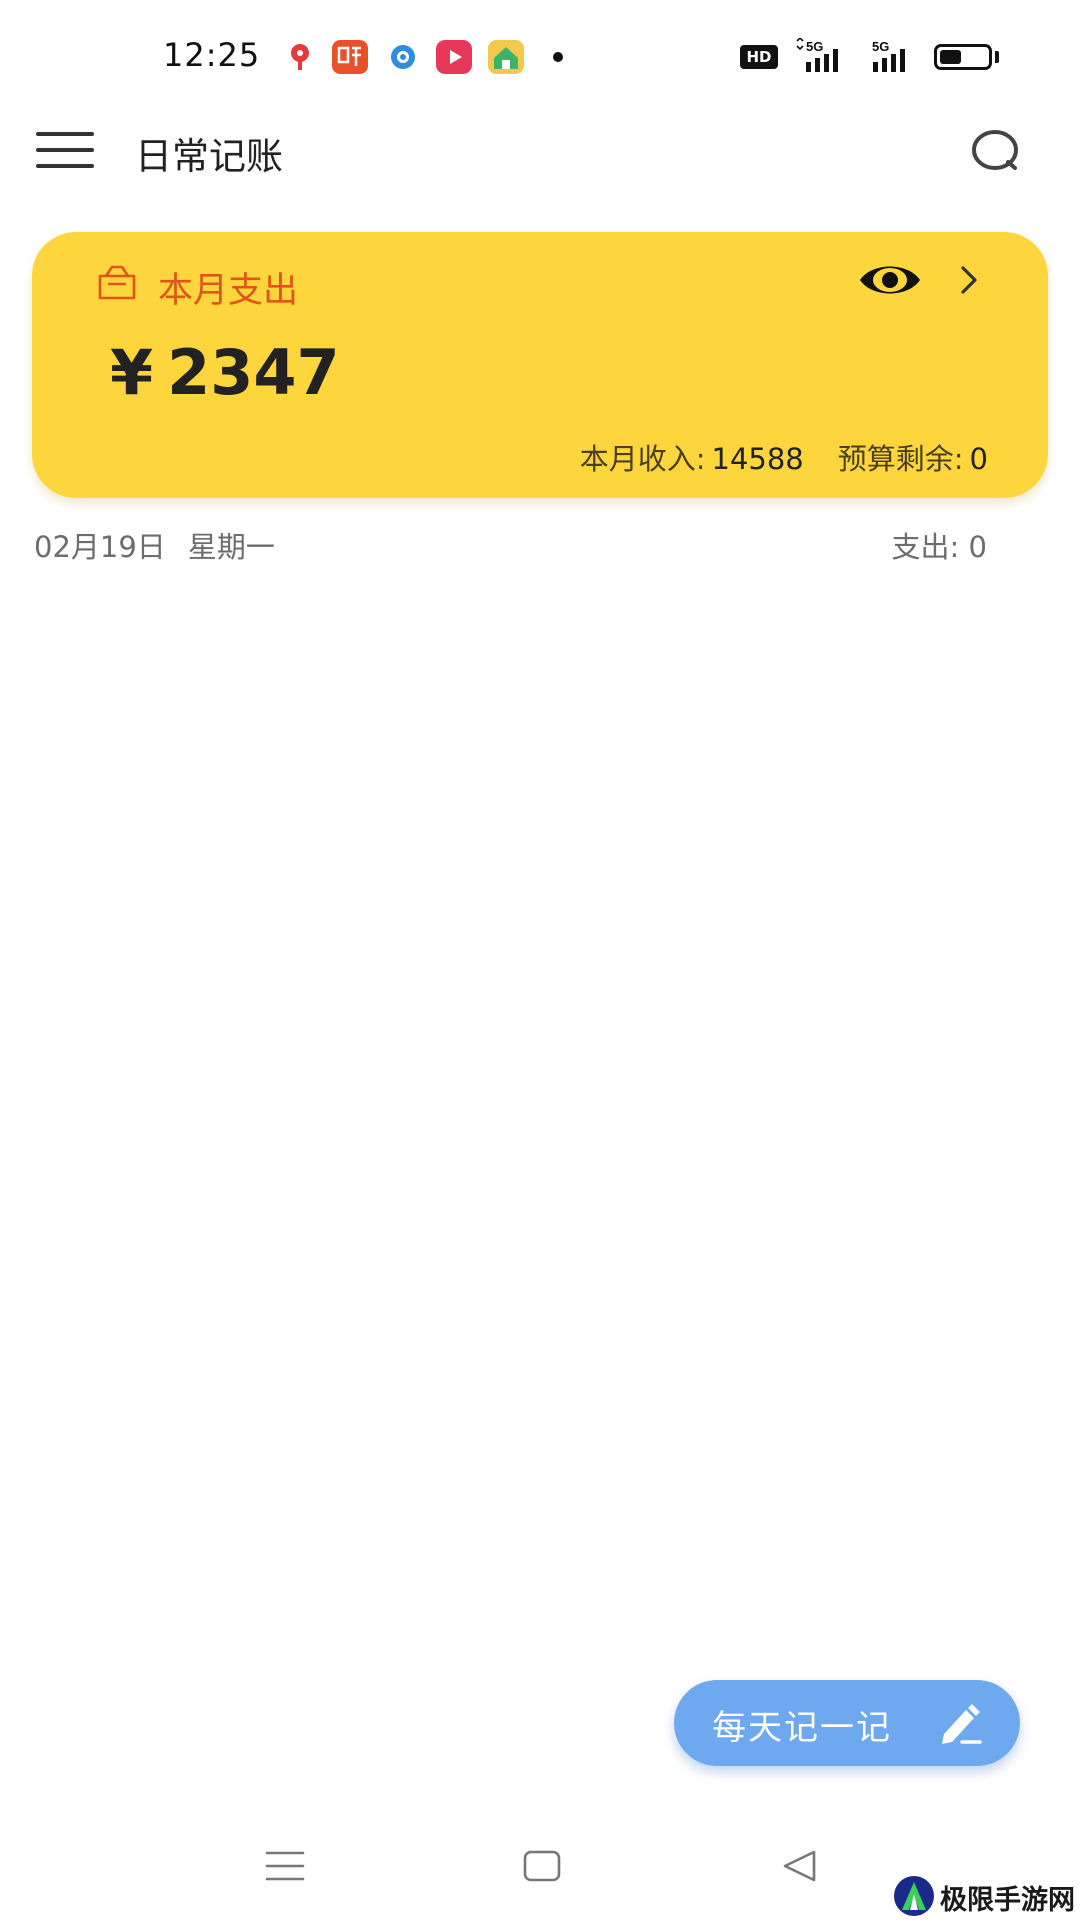 This screenshot has height=1920, width=1080. Describe the element at coordinates (350, 57) in the screenshot. I see `listen-app-icon` at that location.